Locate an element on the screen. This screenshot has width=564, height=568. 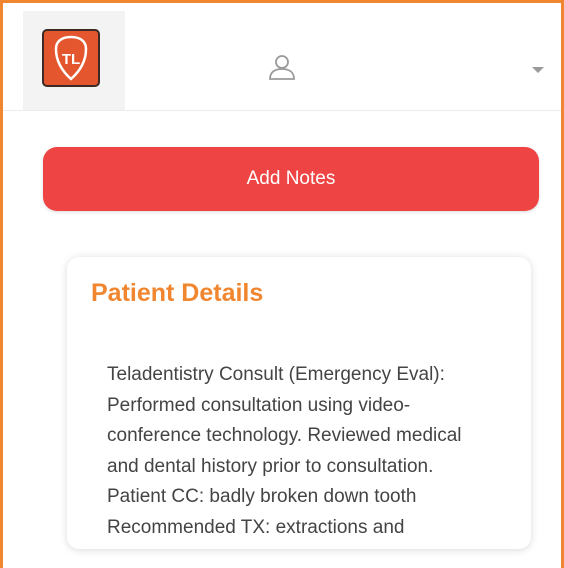
patient-details-title: Patient Details is located at coordinates (177, 293).